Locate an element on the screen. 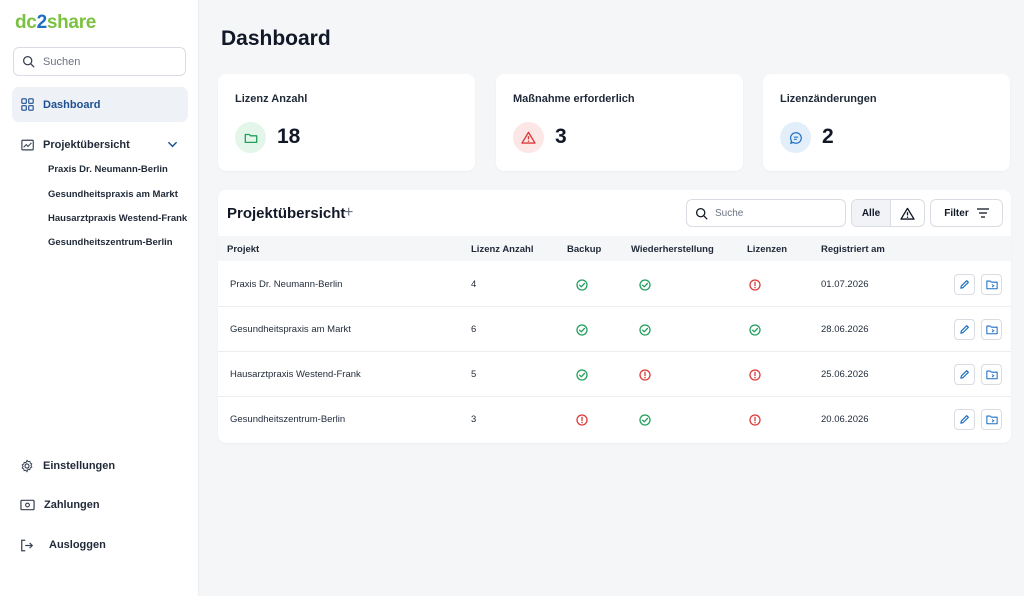  page-title: Dashboard is located at coordinates (276, 38).